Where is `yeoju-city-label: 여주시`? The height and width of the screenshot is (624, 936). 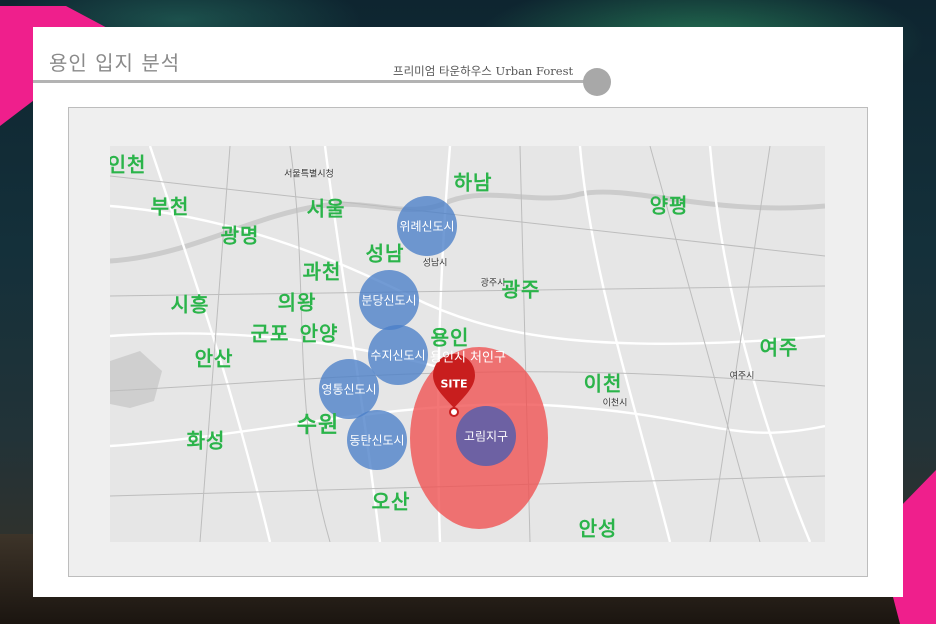 yeoju-city-label: 여주시 is located at coordinates (742, 376).